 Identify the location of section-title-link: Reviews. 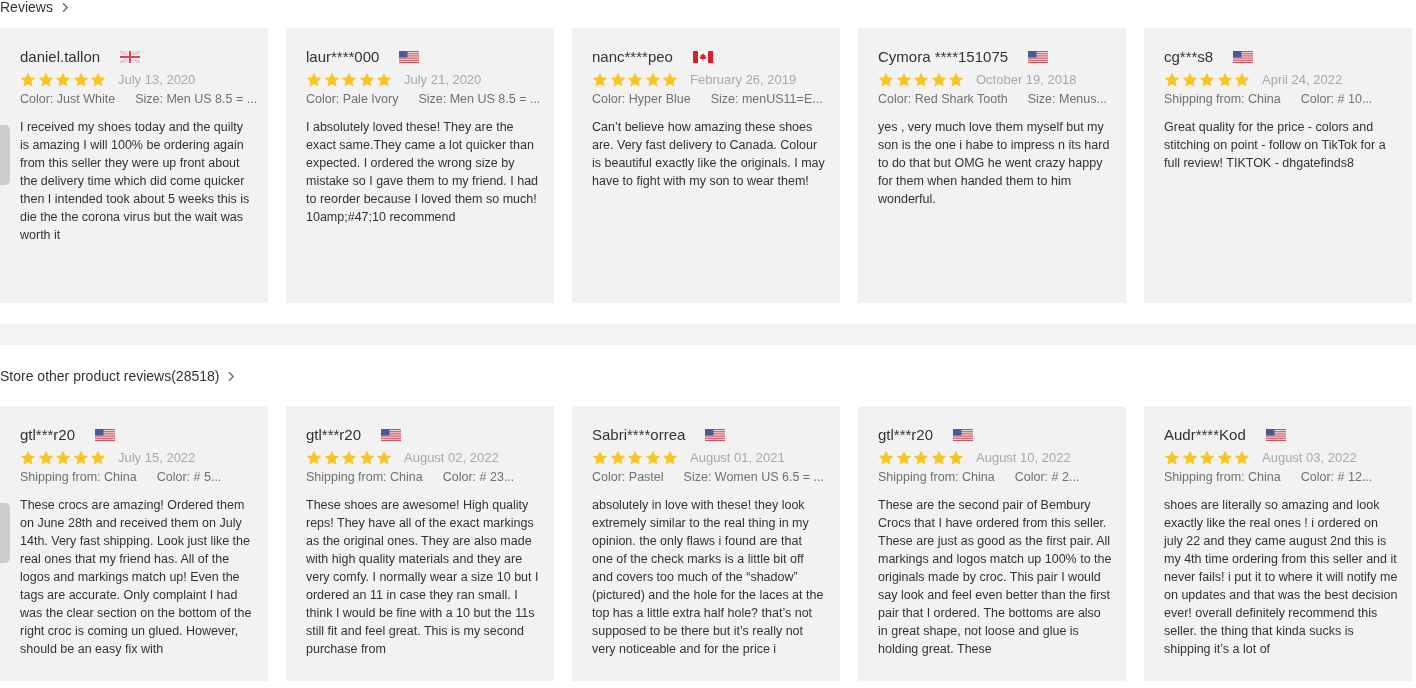
(34, 7).